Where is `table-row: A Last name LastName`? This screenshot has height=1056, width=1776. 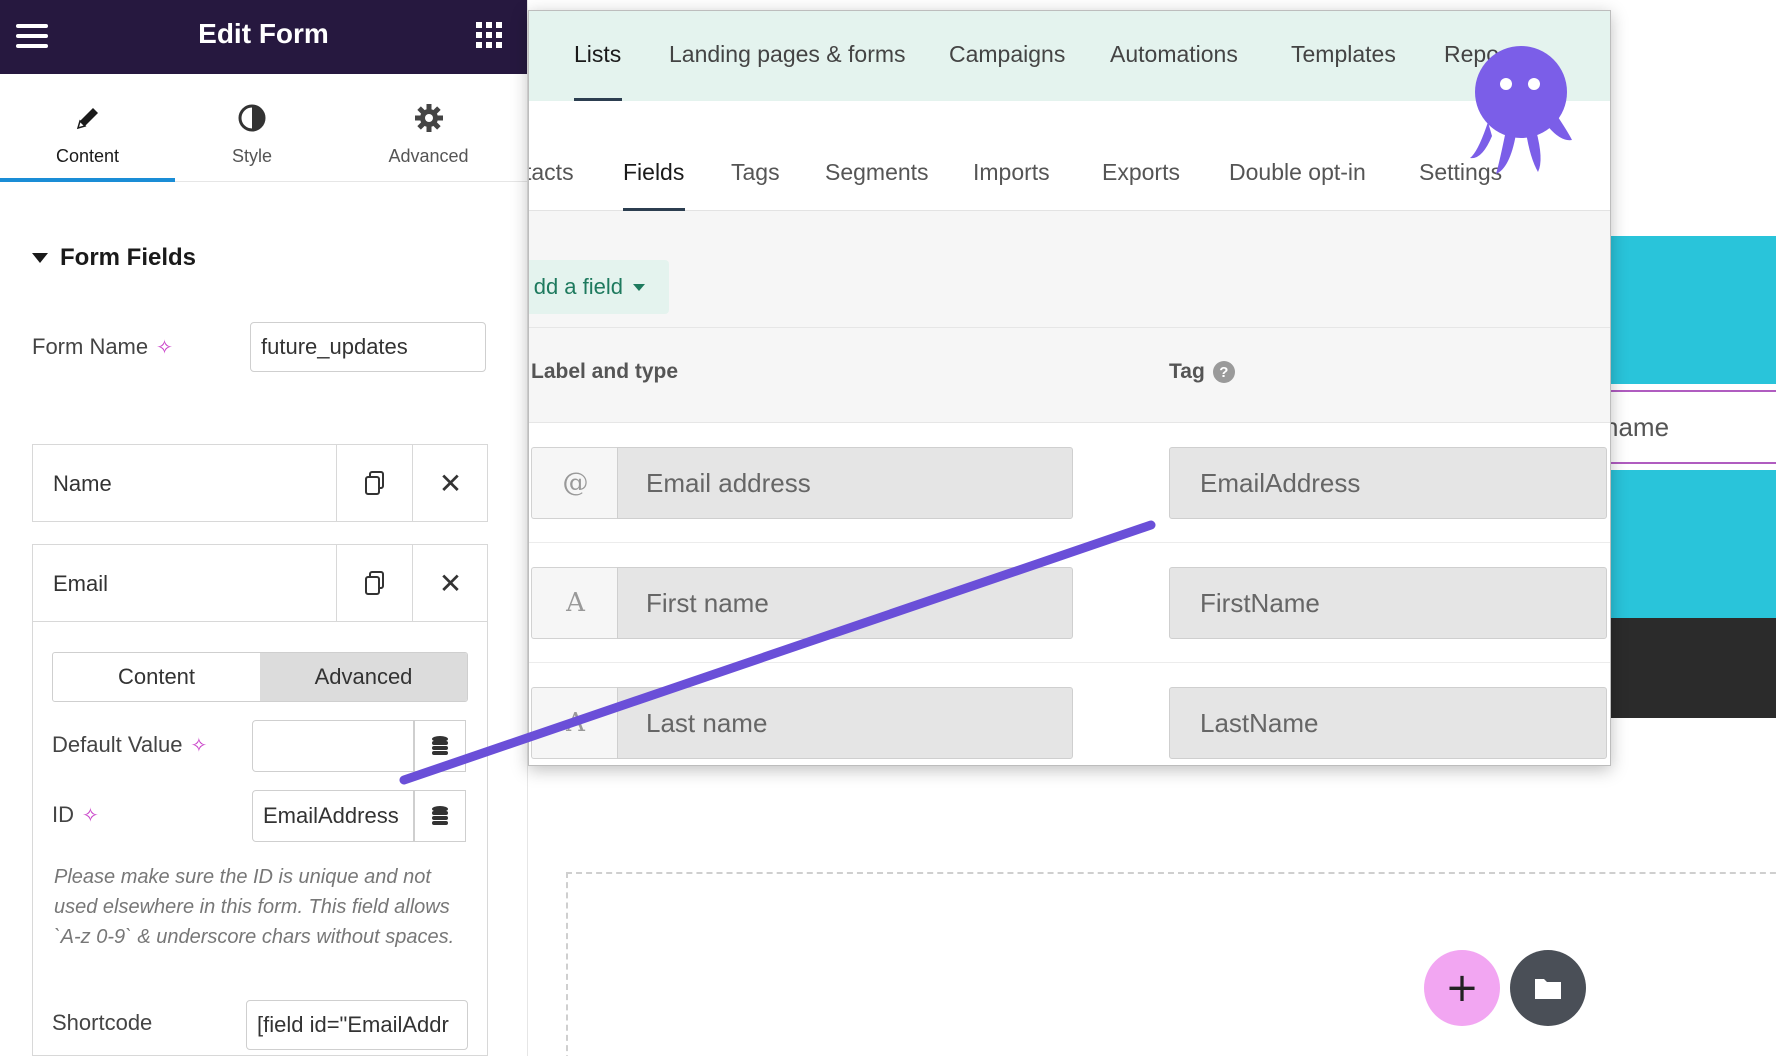 table-row: A Last name LastName is located at coordinates (1069, 714).